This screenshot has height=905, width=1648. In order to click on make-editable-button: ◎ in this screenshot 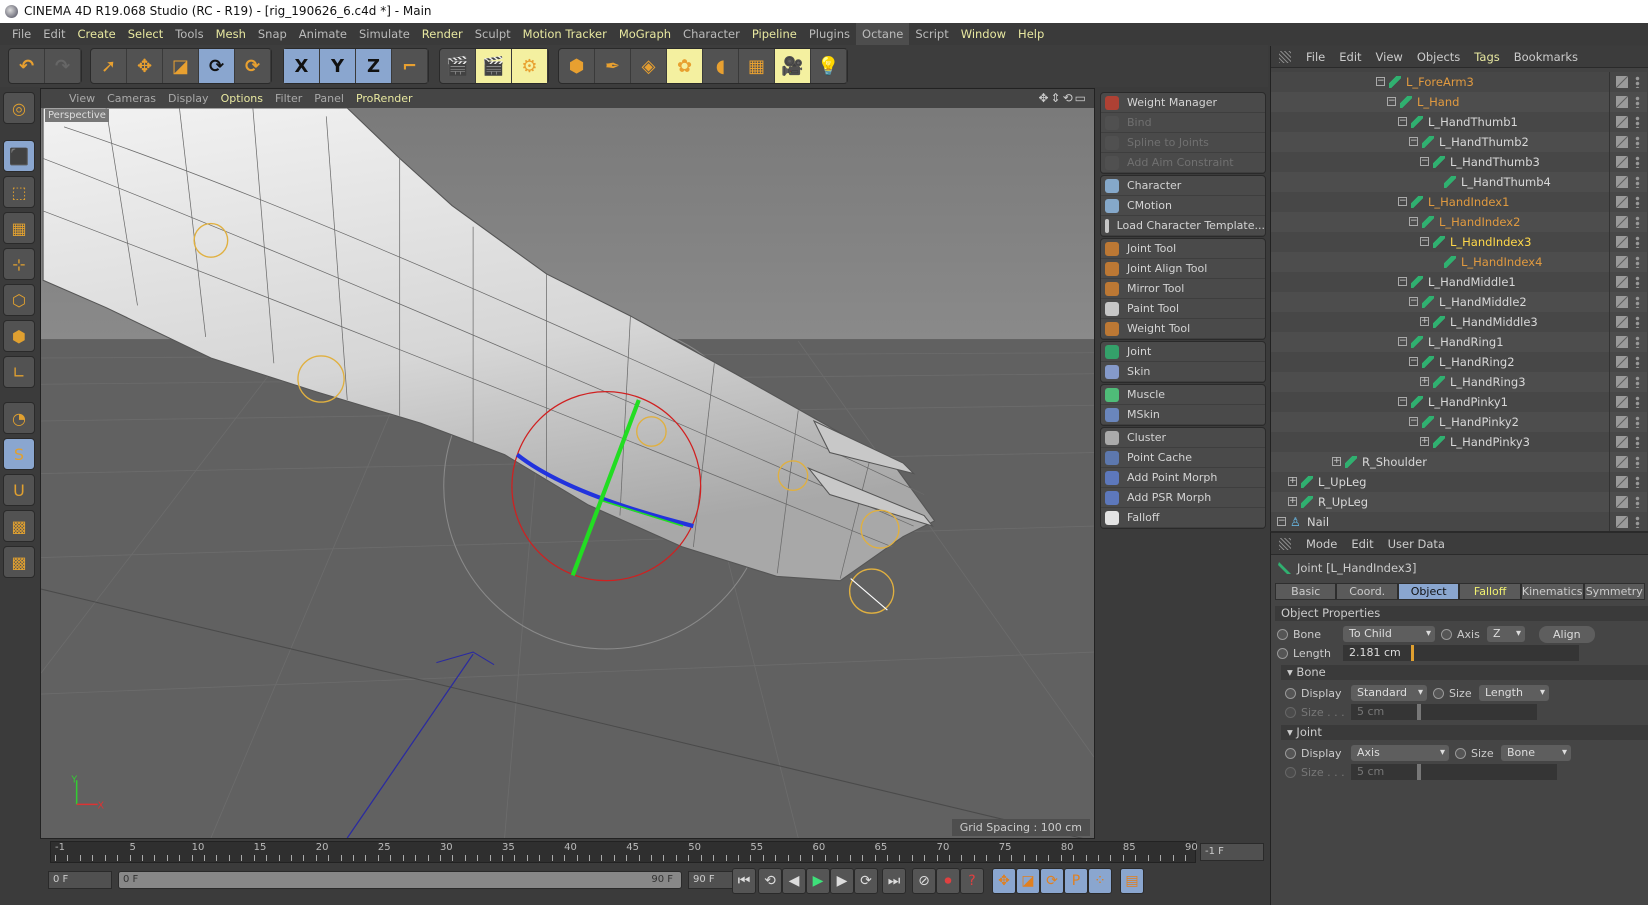, I will do `click(19, 108)`.